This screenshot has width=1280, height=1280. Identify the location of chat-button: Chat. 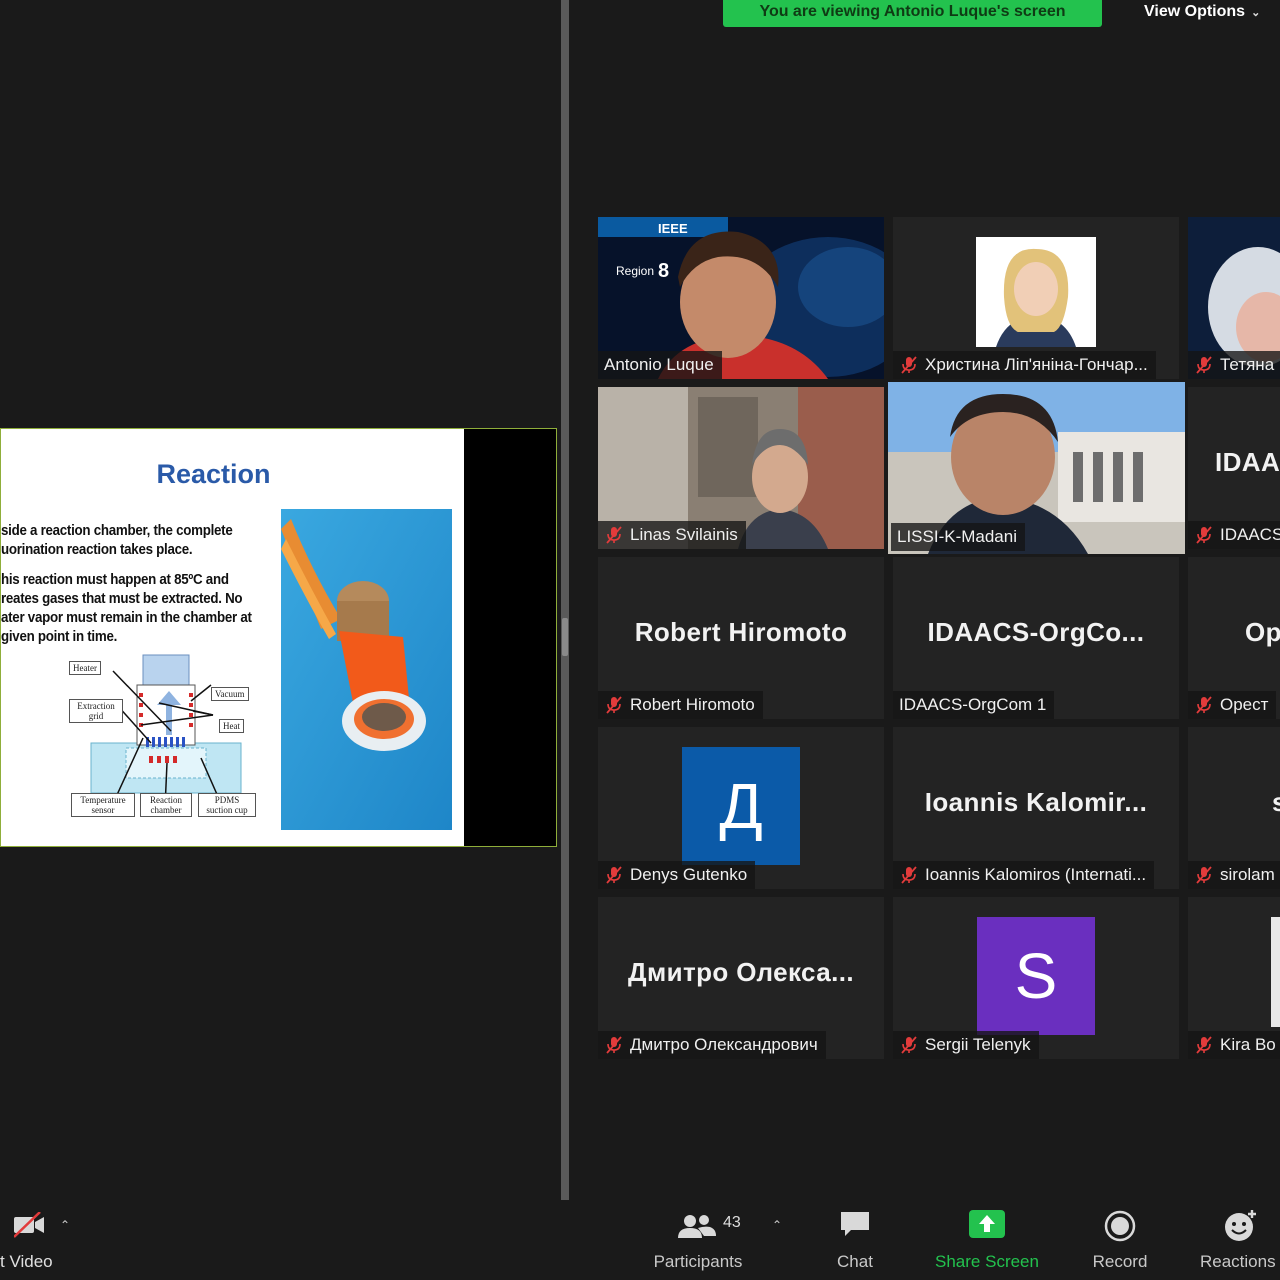
(855, 1240).